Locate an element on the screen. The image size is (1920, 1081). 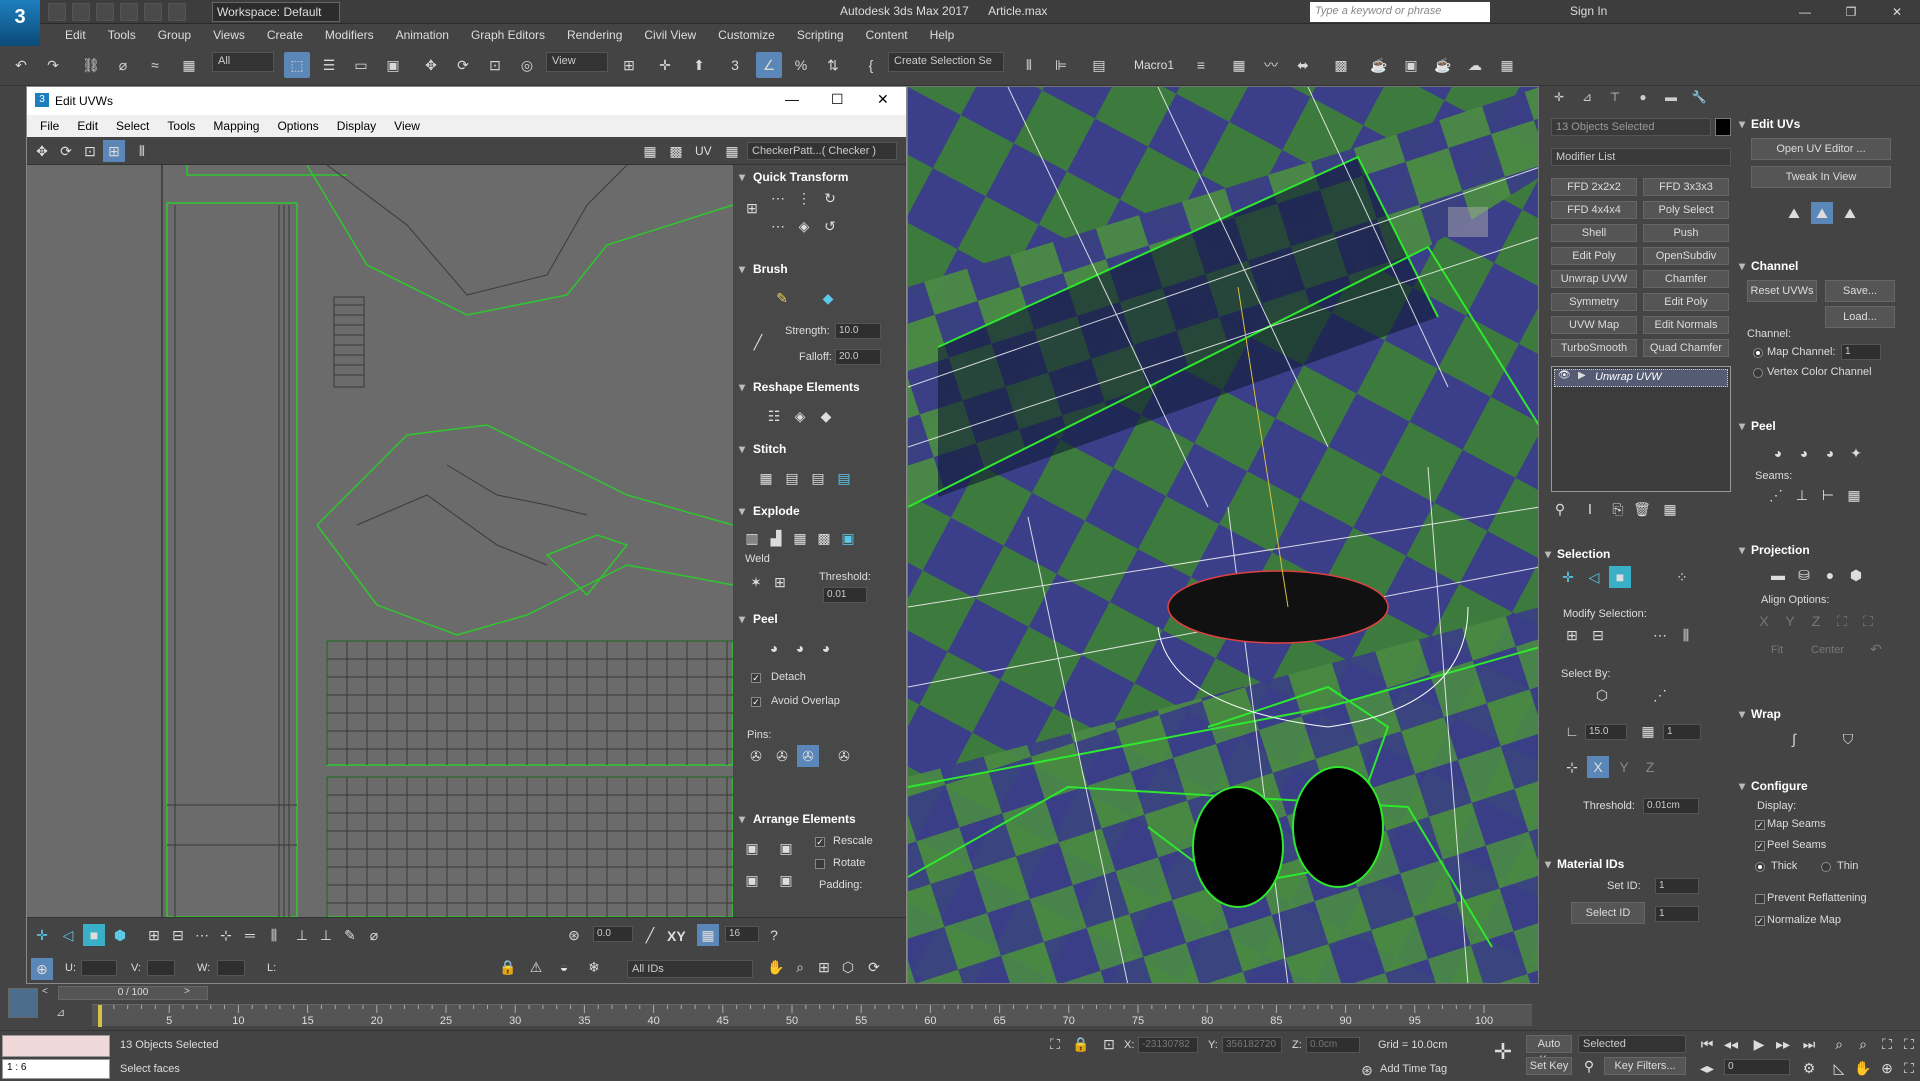
mirror-icon: ⫴ is located at coordinates (142, 151).